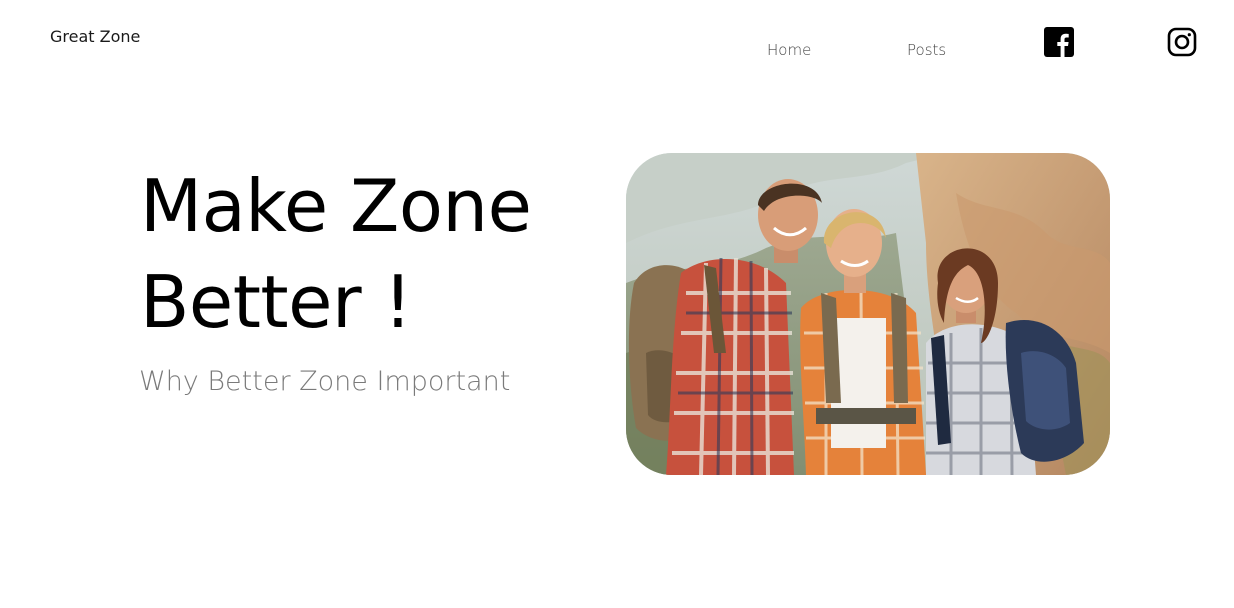 This screenshot has width=1234, height=608. Describe the element at coordinates (370, 254) in the screenshot. I see `hero-title: Make Zone Better !` at that location.